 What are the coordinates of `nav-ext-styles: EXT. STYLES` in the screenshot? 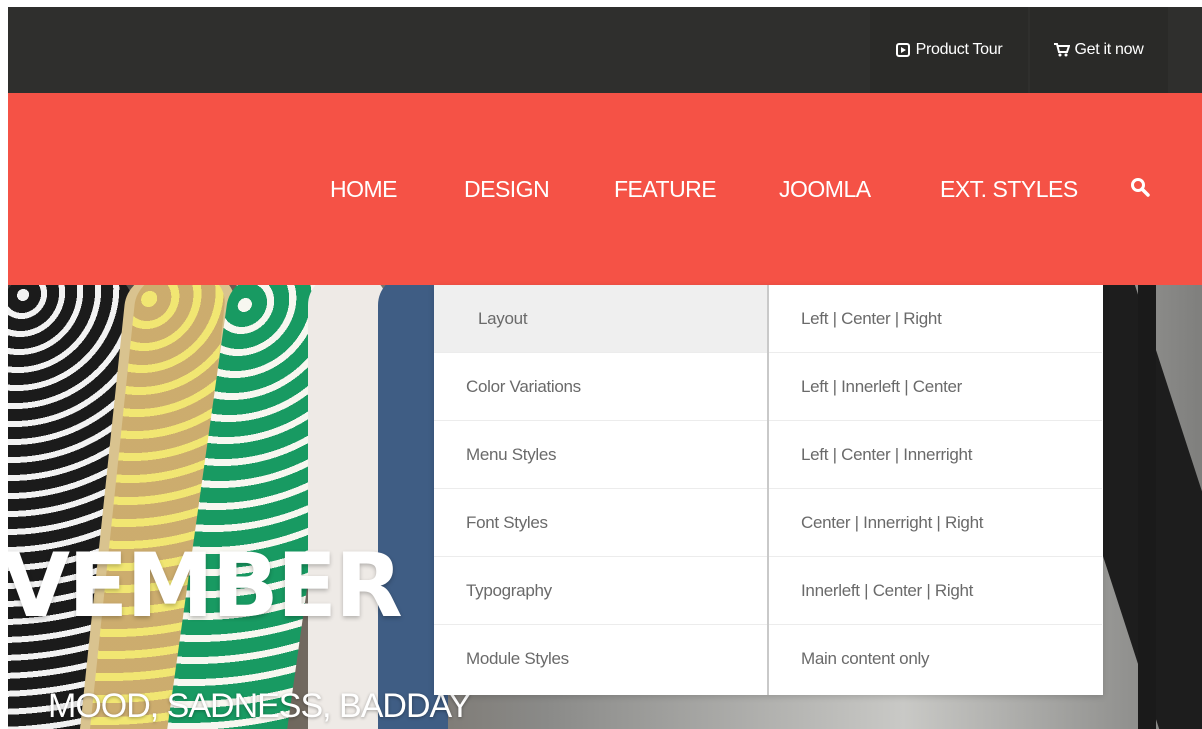 It's located at (1009, 189).